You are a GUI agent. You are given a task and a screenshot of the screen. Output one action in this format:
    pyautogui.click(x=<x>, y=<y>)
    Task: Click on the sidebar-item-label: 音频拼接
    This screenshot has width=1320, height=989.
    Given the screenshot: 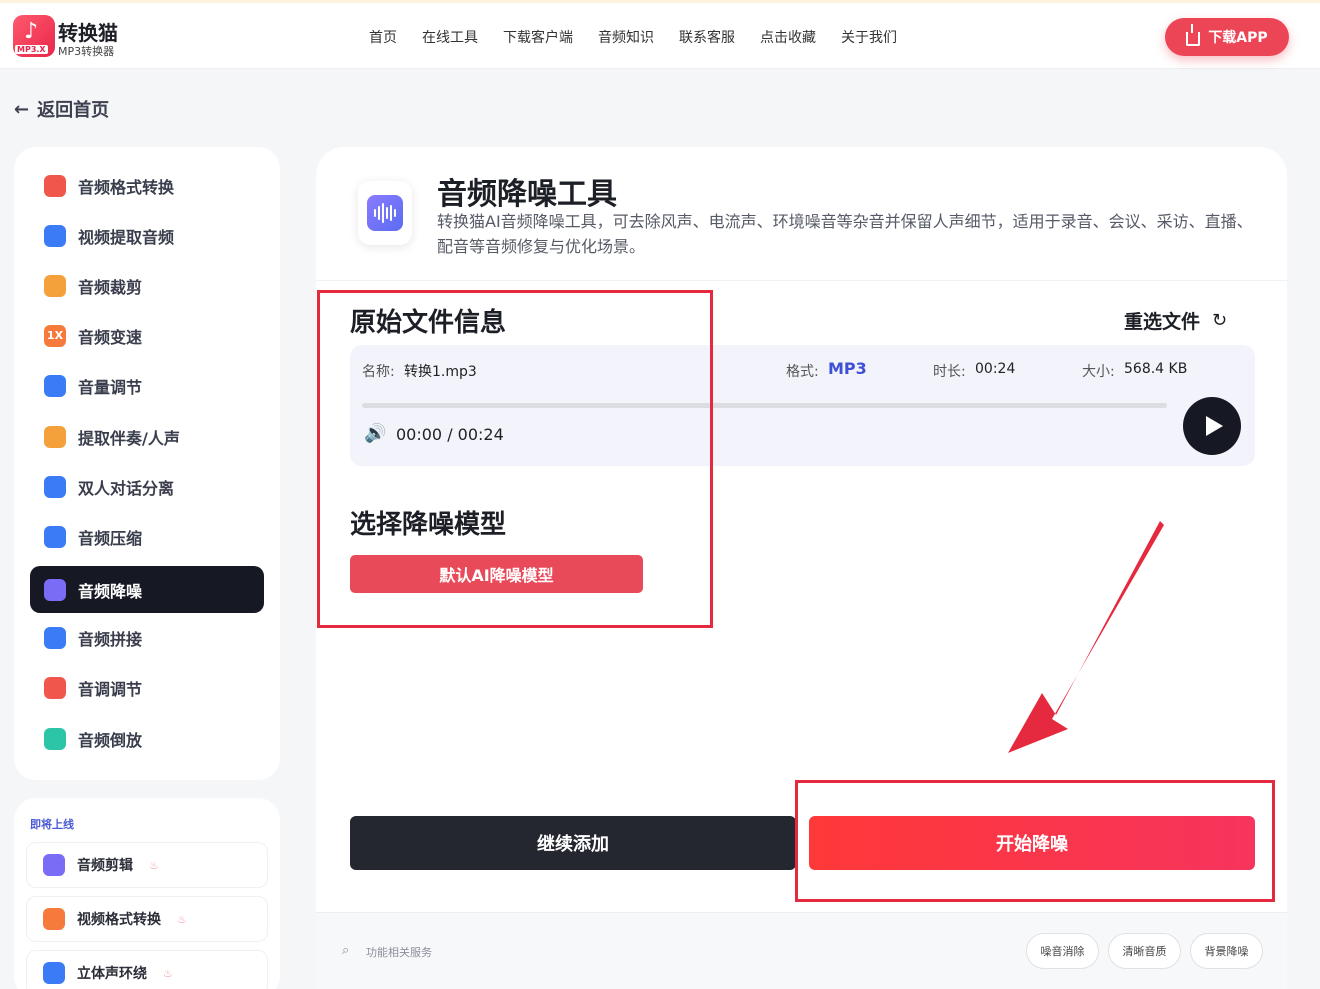 What is the action you would take?
    pyautogui.click(x=110, y=639)
    